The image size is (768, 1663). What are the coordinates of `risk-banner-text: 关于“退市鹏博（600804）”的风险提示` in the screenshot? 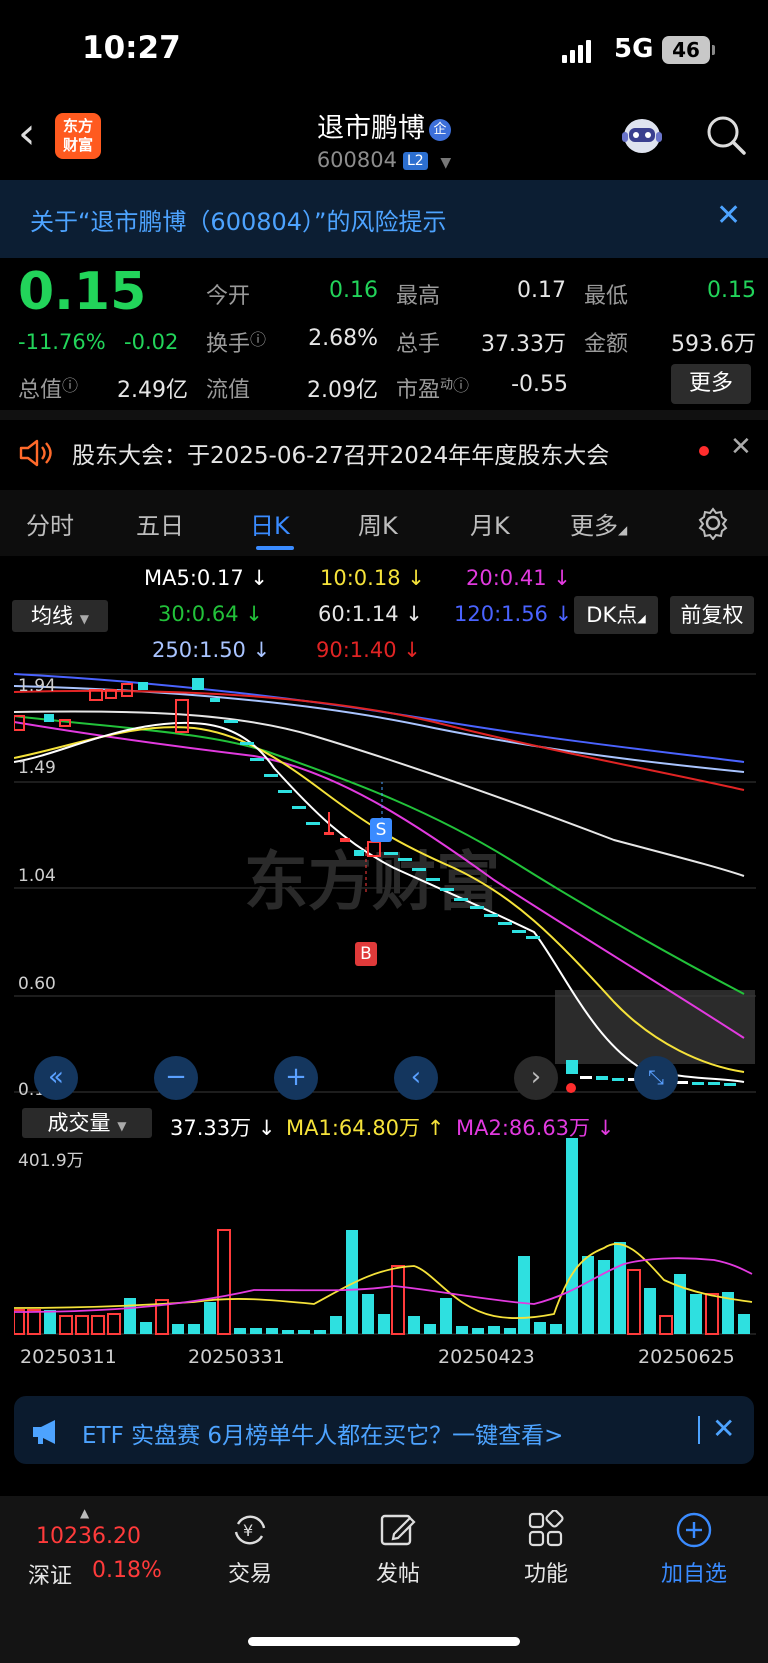 It's located at (238, 219).